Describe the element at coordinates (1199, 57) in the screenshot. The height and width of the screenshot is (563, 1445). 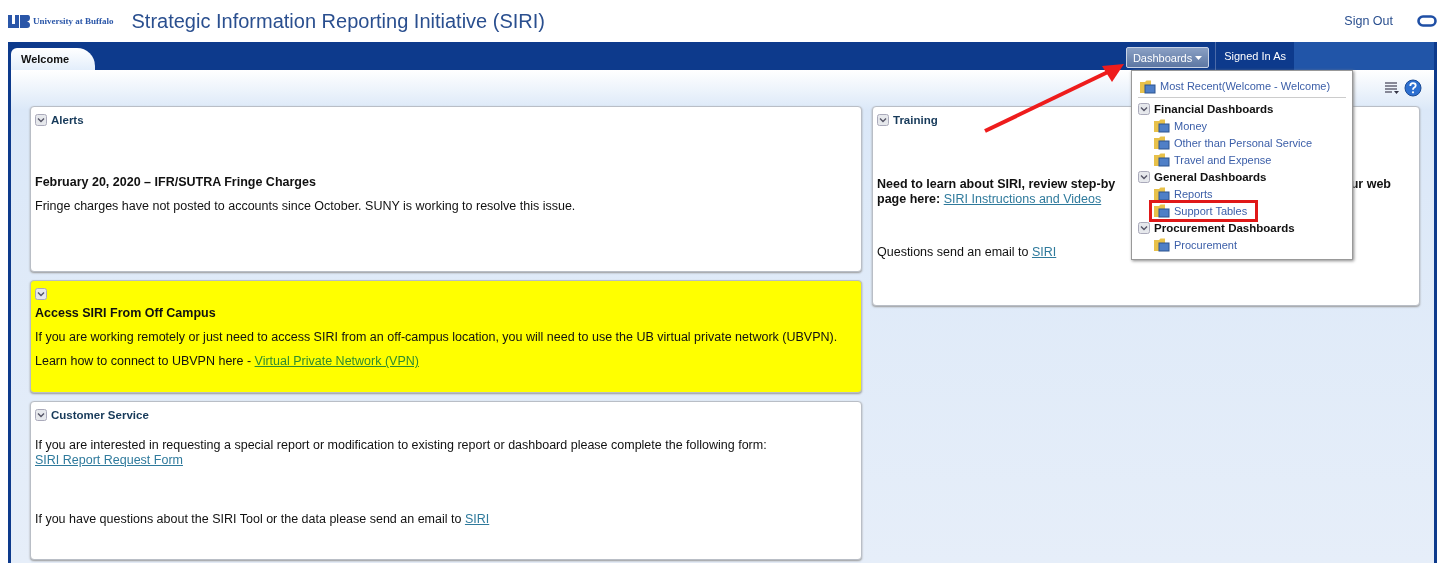
I see `caret-icon` at that location.